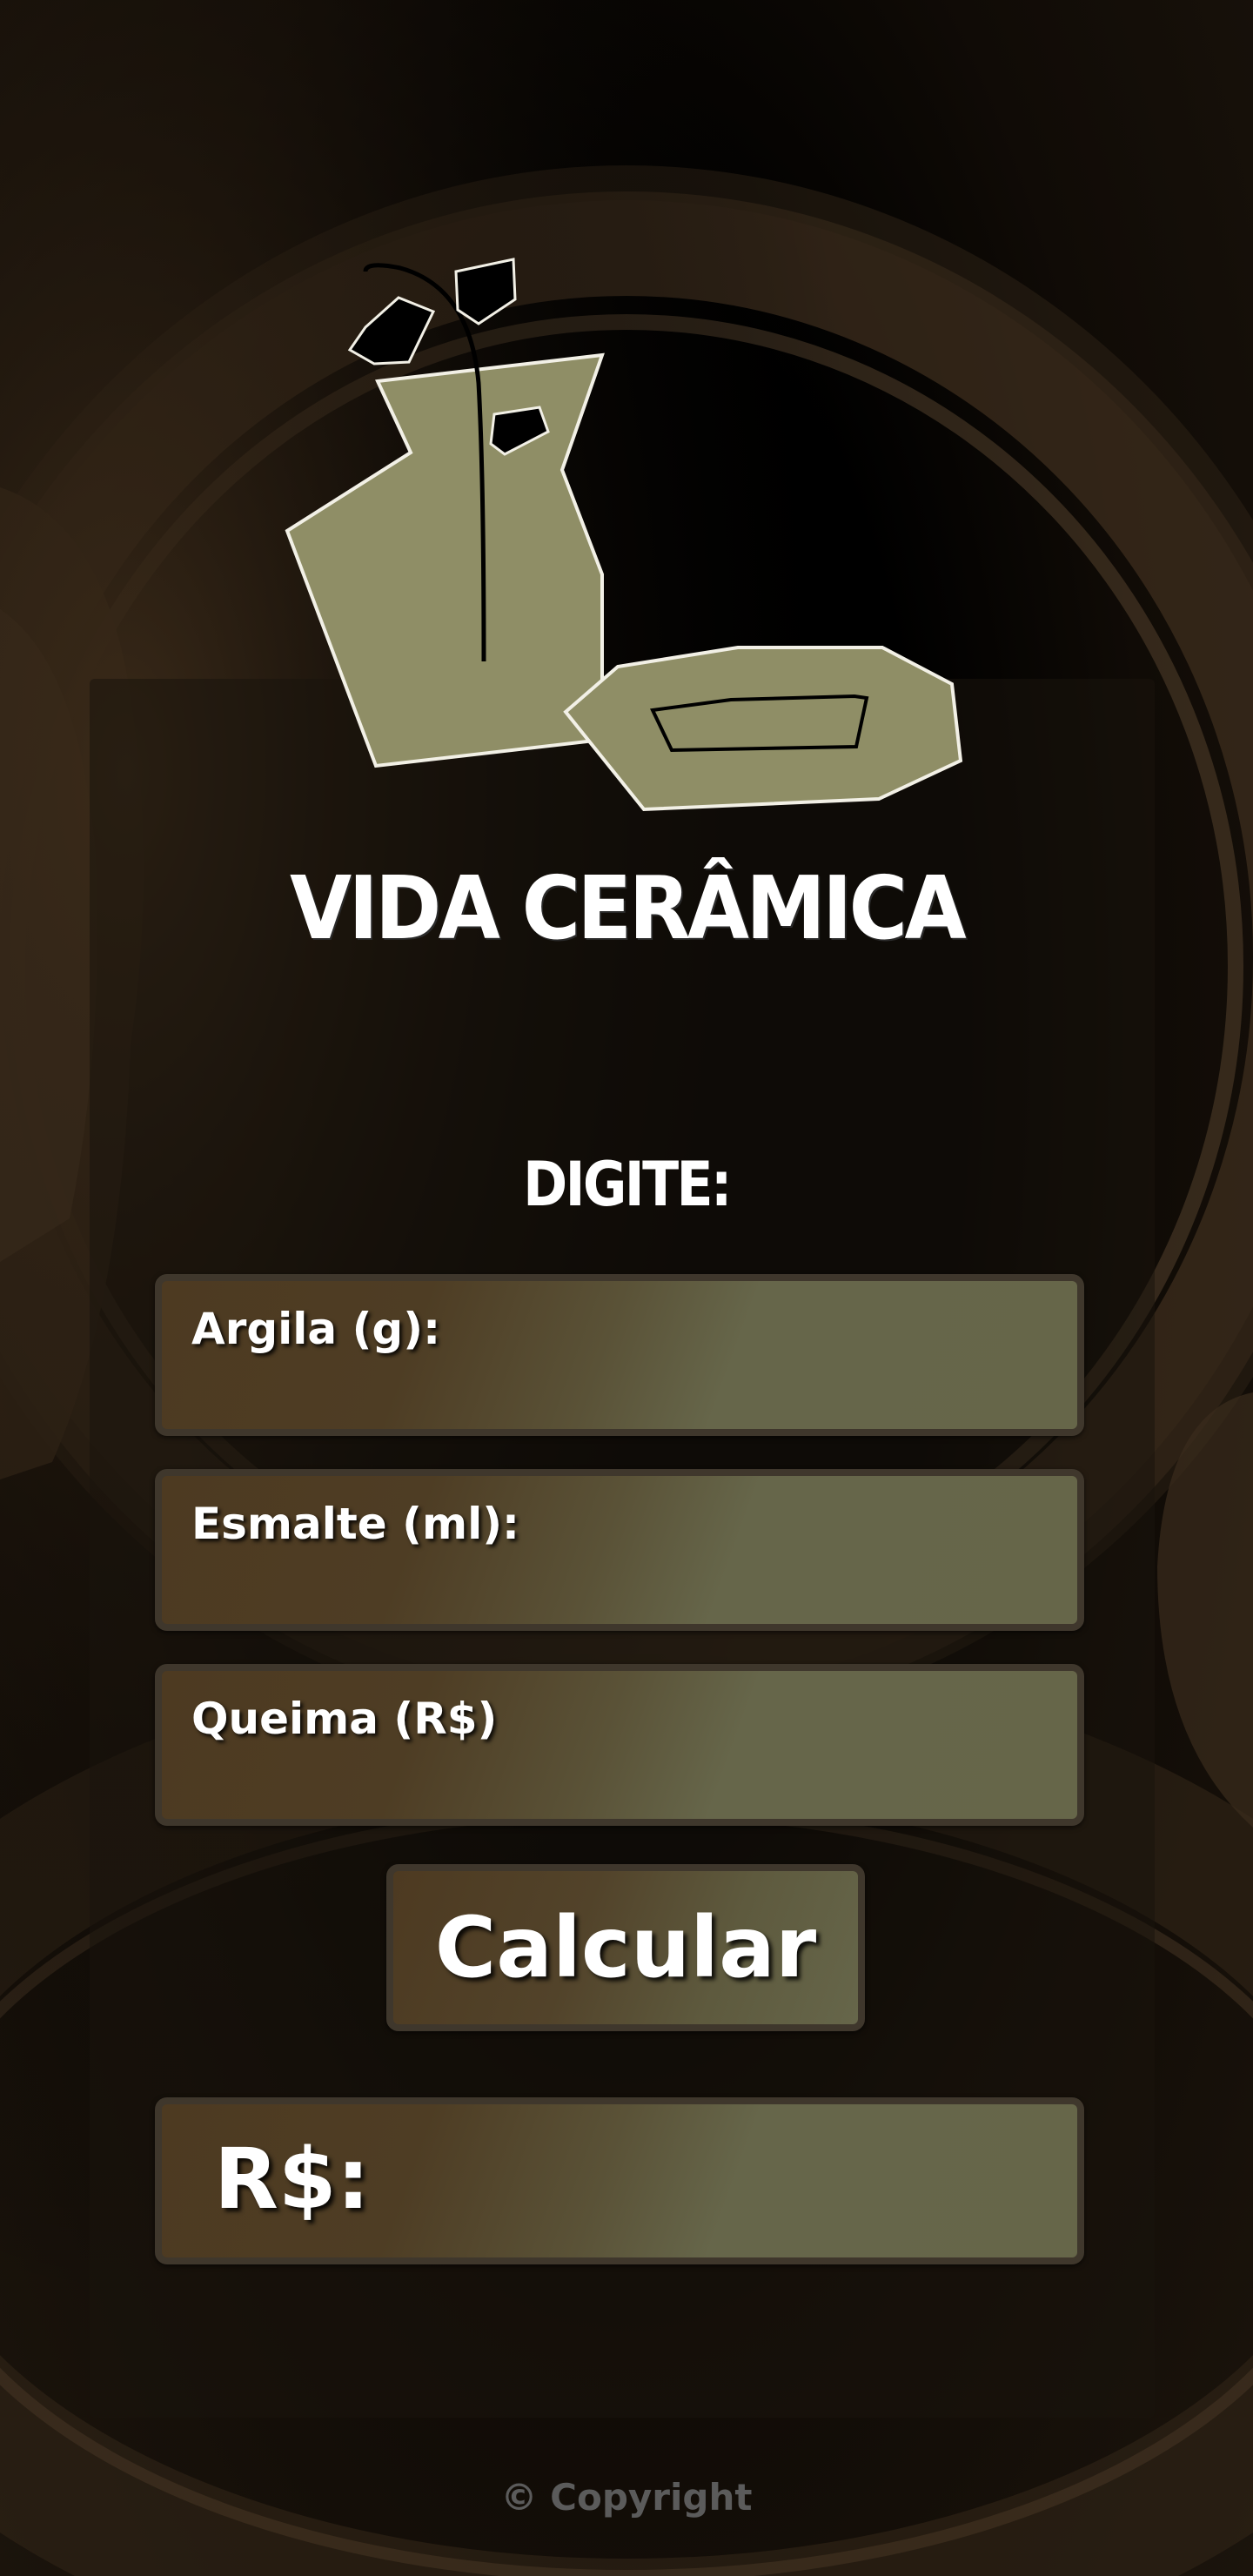 Image resolution: width=1253 pixels, height=2576 pixels. I want to click on esmalte-label: Esmalte (ml):, so click(355, 1524).